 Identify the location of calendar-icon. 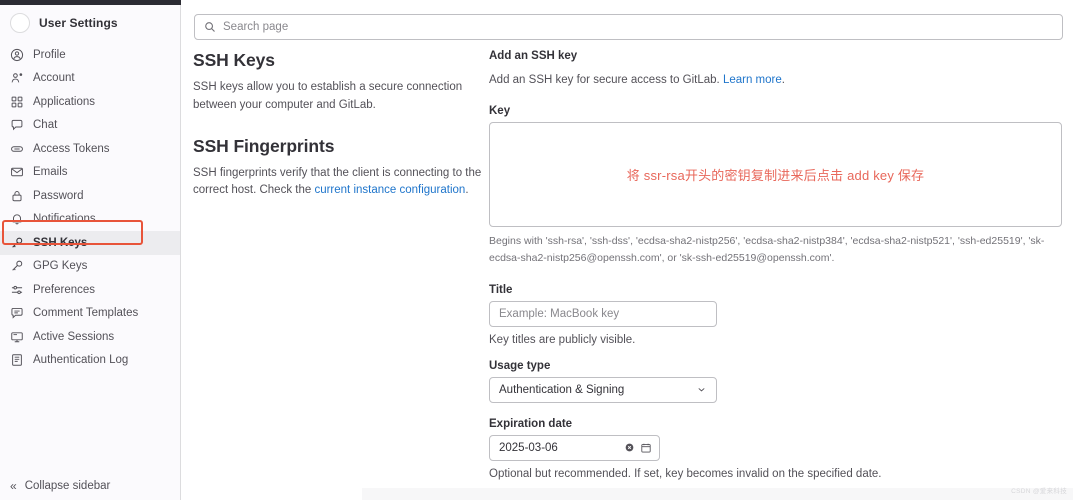
(646, 448).